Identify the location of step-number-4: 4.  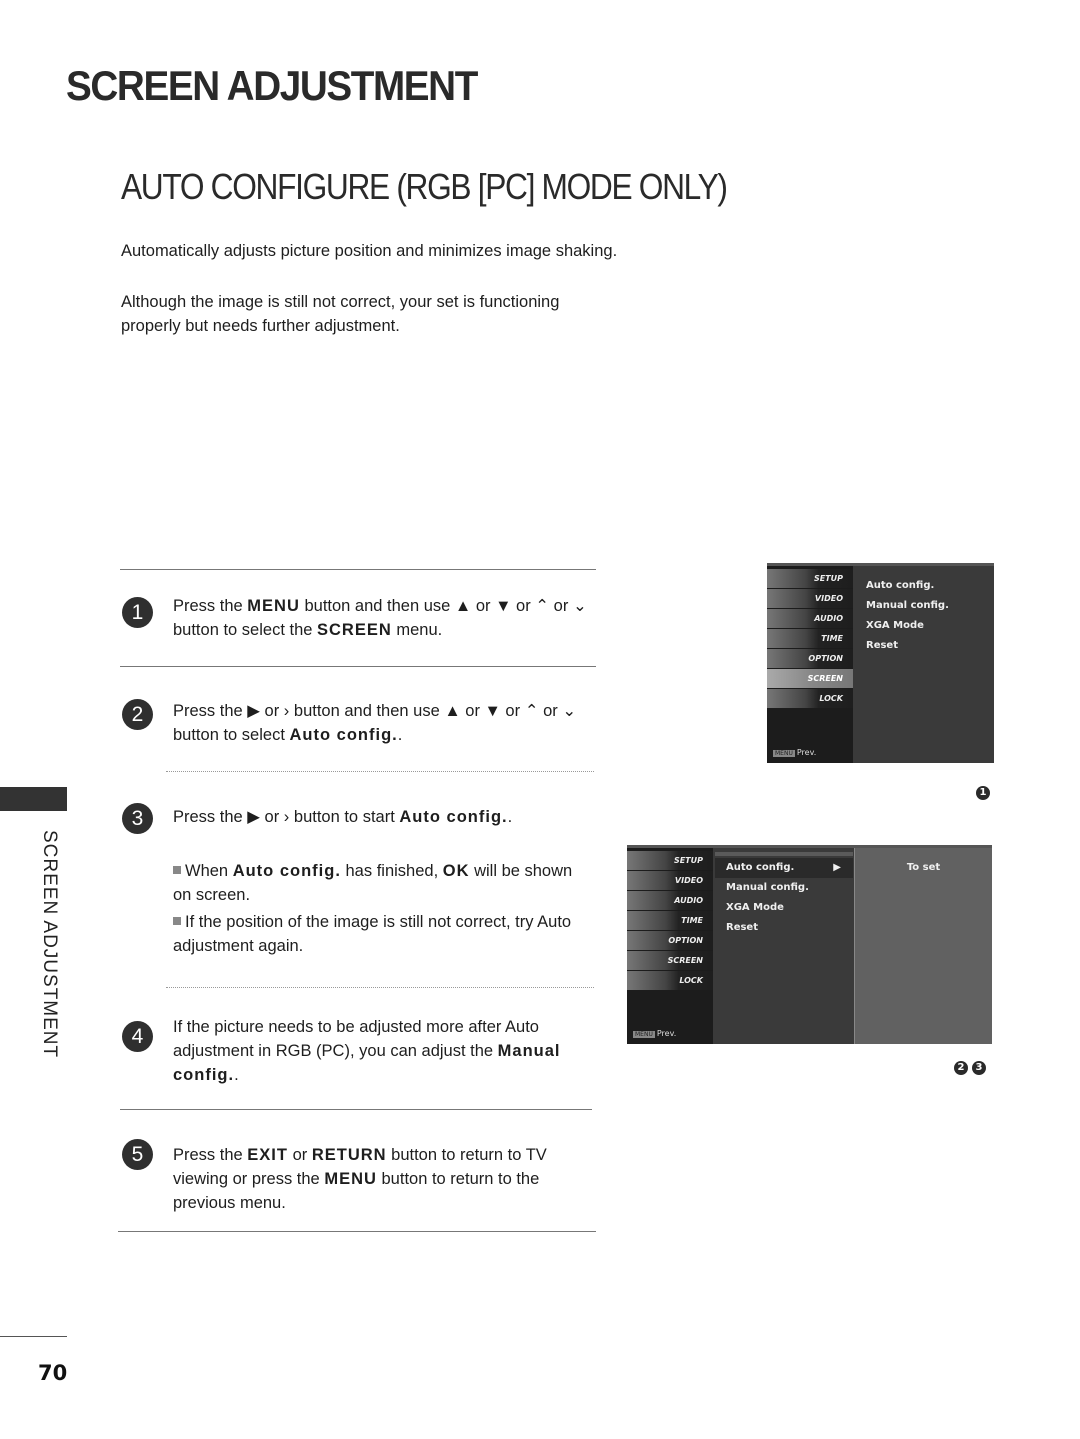
(137, 1036).